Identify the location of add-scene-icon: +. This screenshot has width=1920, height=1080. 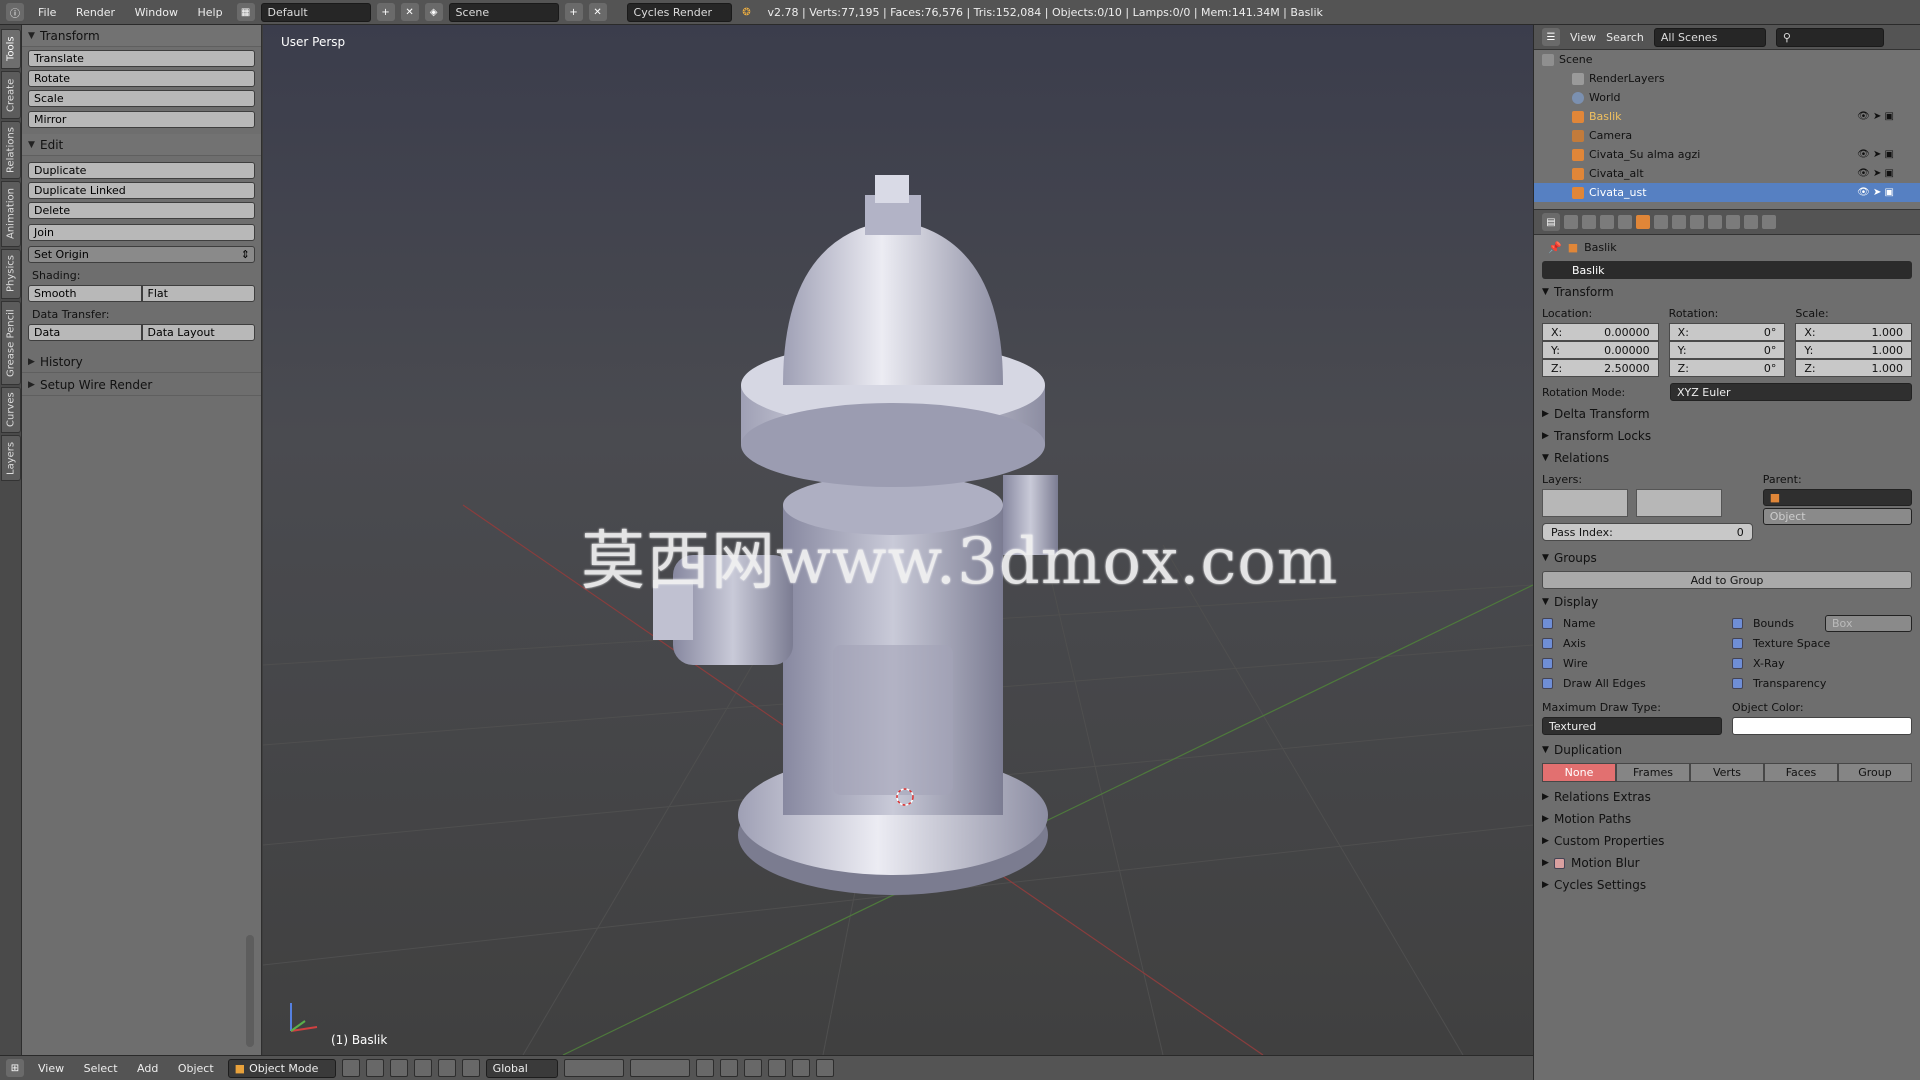
(573, 12).